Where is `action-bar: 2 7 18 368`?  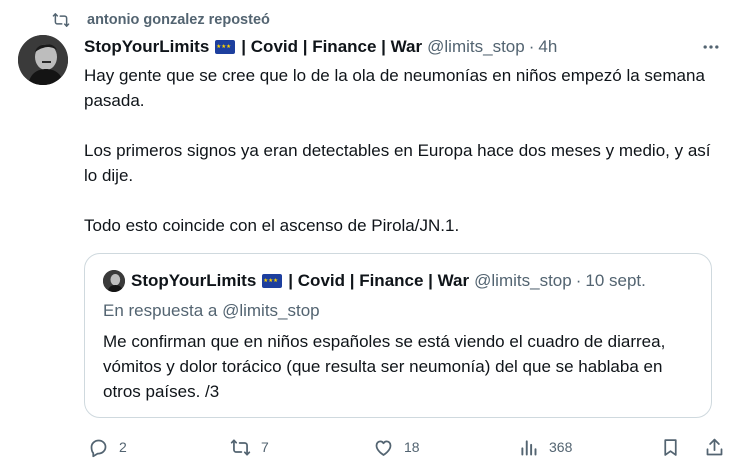
action-bar: 2 7 18 368 is located at coordinates (406, 447).